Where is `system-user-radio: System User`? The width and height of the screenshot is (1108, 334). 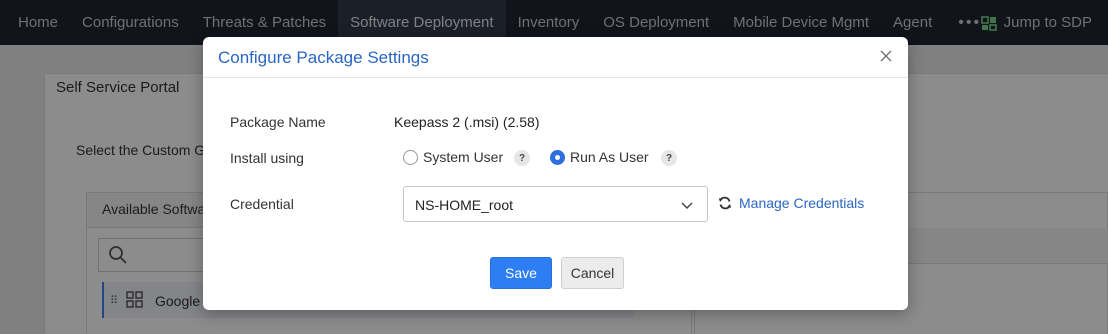
system-user-radio: System User is located at coordinates (453, 157).